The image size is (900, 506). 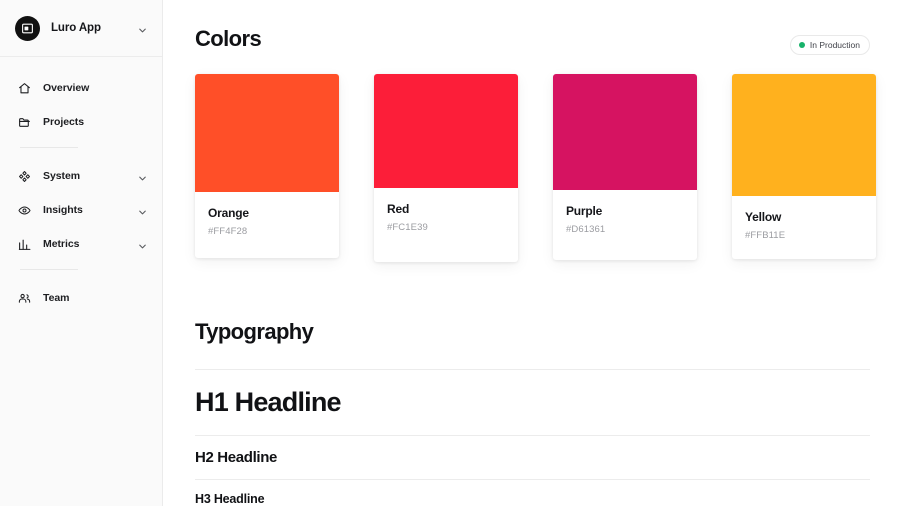 I want to click on color-hex: #FF4F28, so click(x=228, y=231).